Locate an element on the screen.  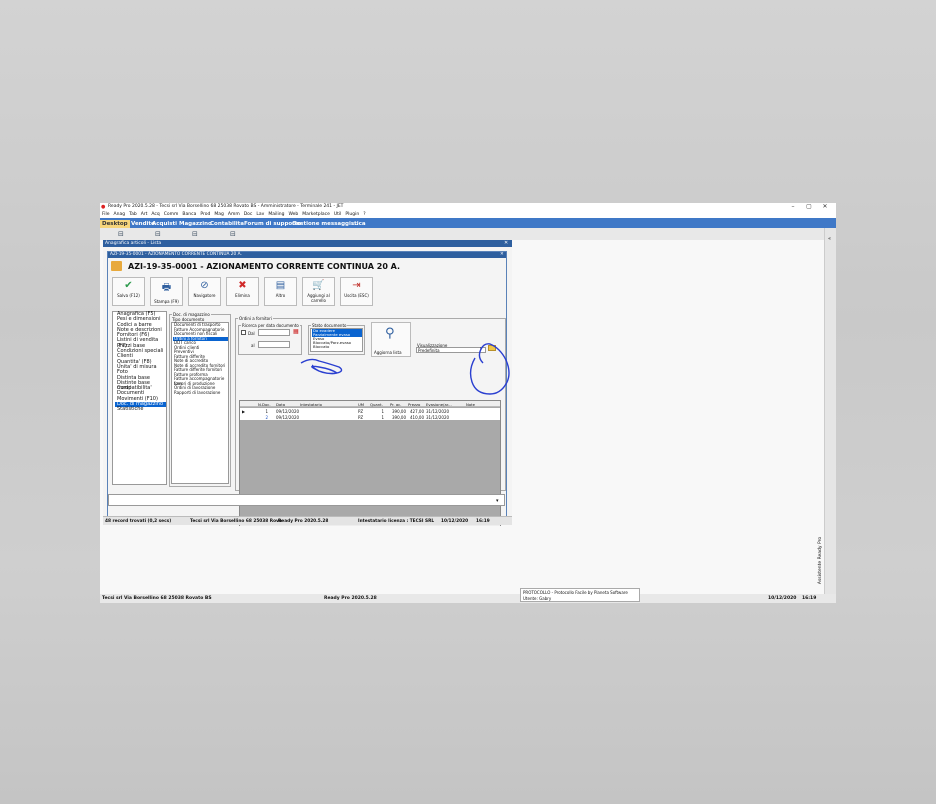
toast-user: Utente: Gabry is located at coordinates (537, 598).